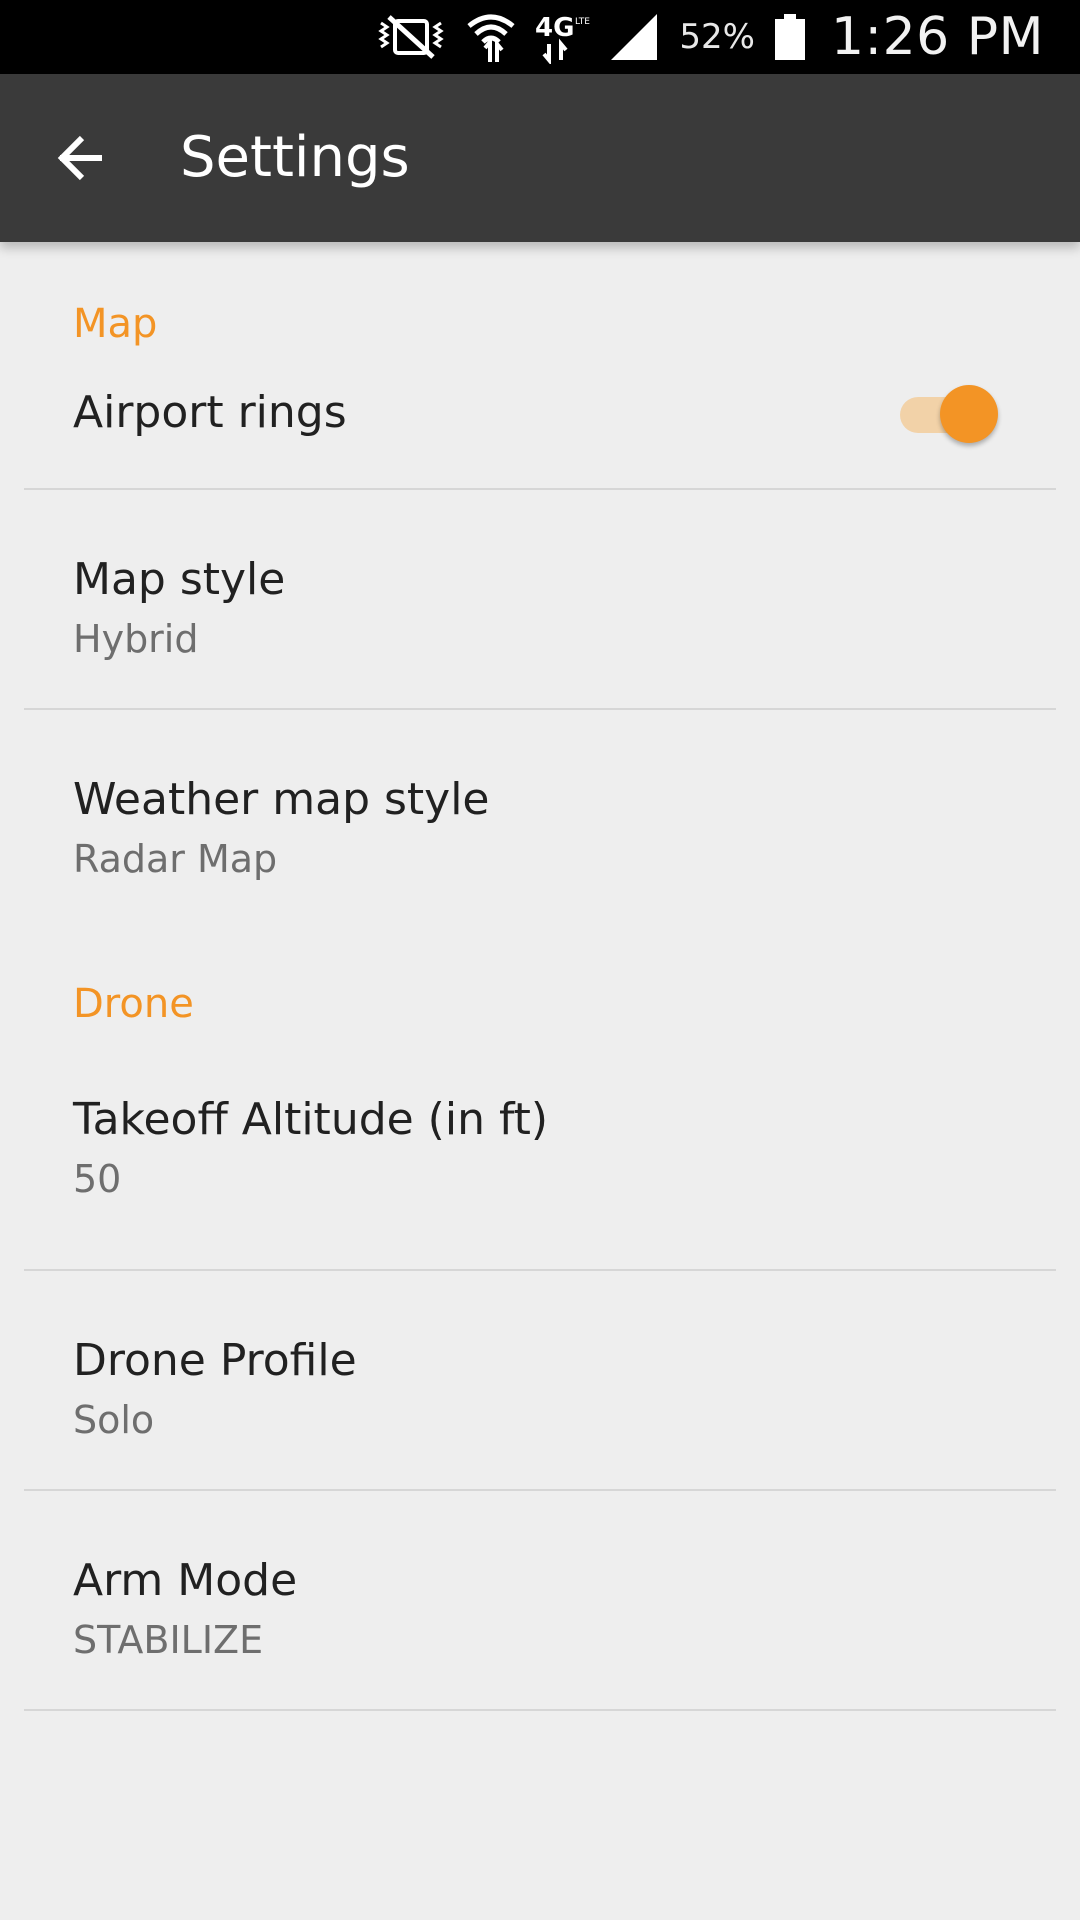 This screenshot has height=1920, width=1080. I want to click on drone-profile-value: Solo, so click(114, 1420).